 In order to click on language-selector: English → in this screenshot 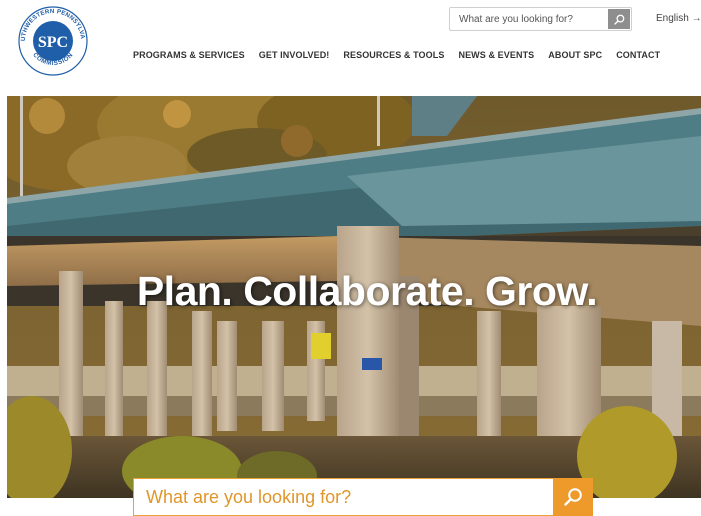, I will do `click(678, 18)`.